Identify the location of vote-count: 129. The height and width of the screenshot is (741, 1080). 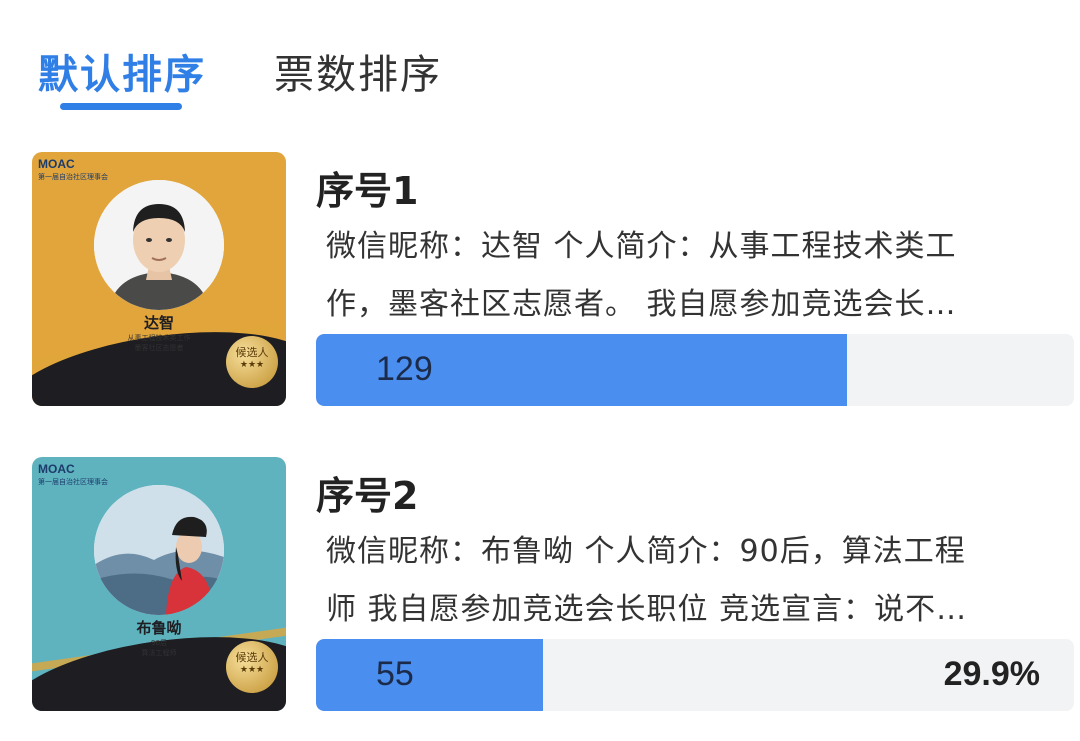
(404, 369).